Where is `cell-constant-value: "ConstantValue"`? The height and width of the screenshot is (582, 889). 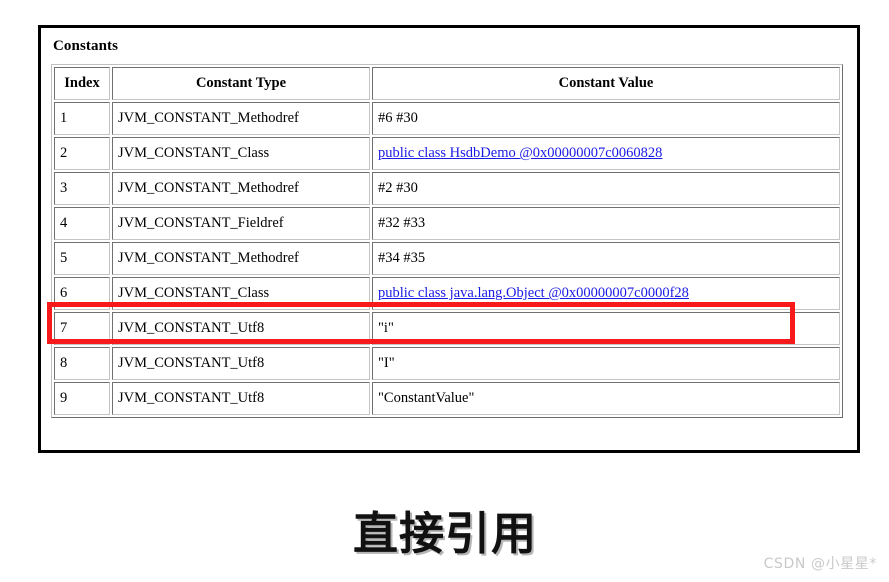
cell-constant-value: "ConstantValue" is located at coordinates (606, 398).